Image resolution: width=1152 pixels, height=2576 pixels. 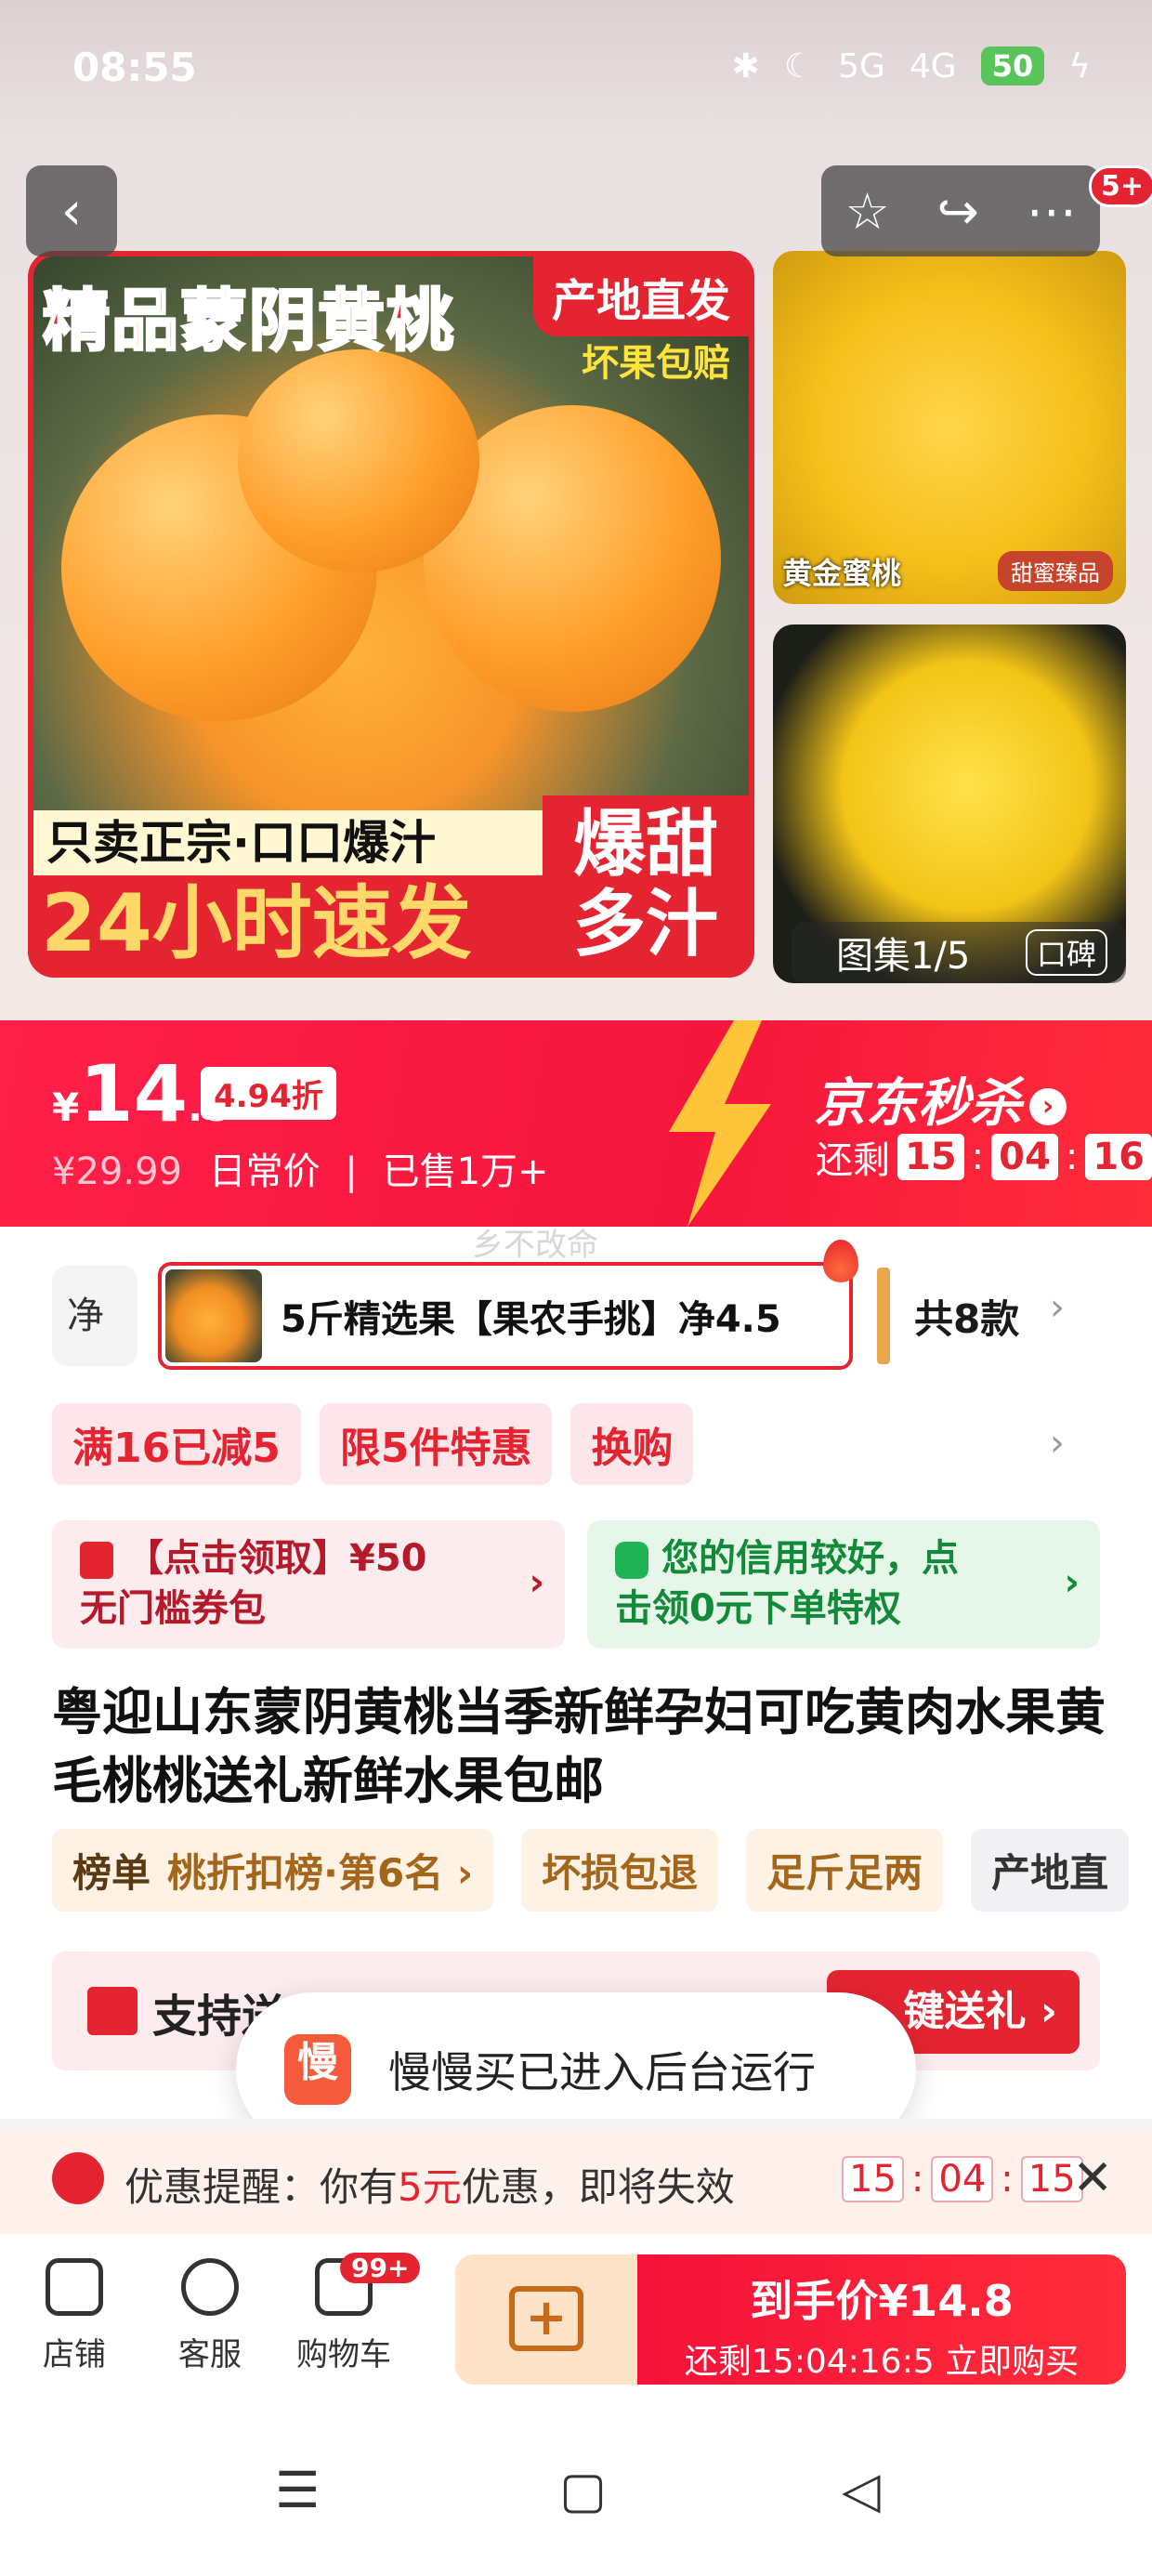 What do you see at coordinates (96, 1560) in the screenshot?
I see `coupon-icon` at bounding box center [96, 1560].